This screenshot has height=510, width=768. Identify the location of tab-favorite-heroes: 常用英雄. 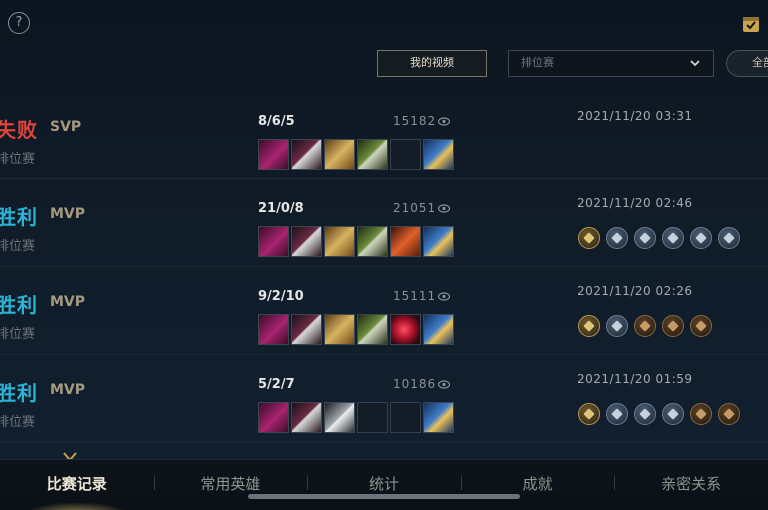
(230, 485).